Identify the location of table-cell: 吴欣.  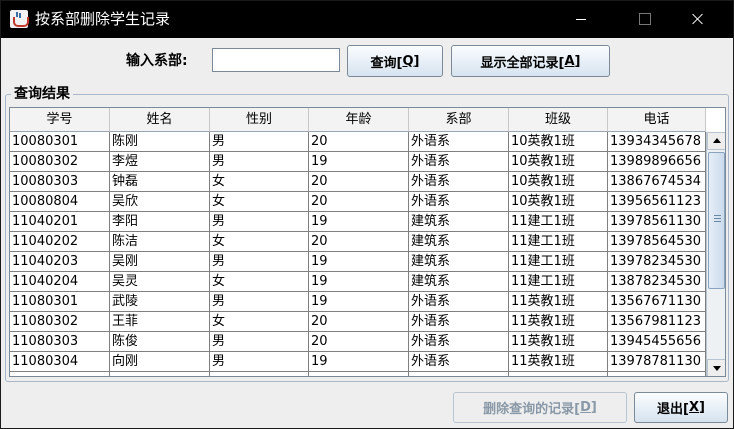
(160, 202).